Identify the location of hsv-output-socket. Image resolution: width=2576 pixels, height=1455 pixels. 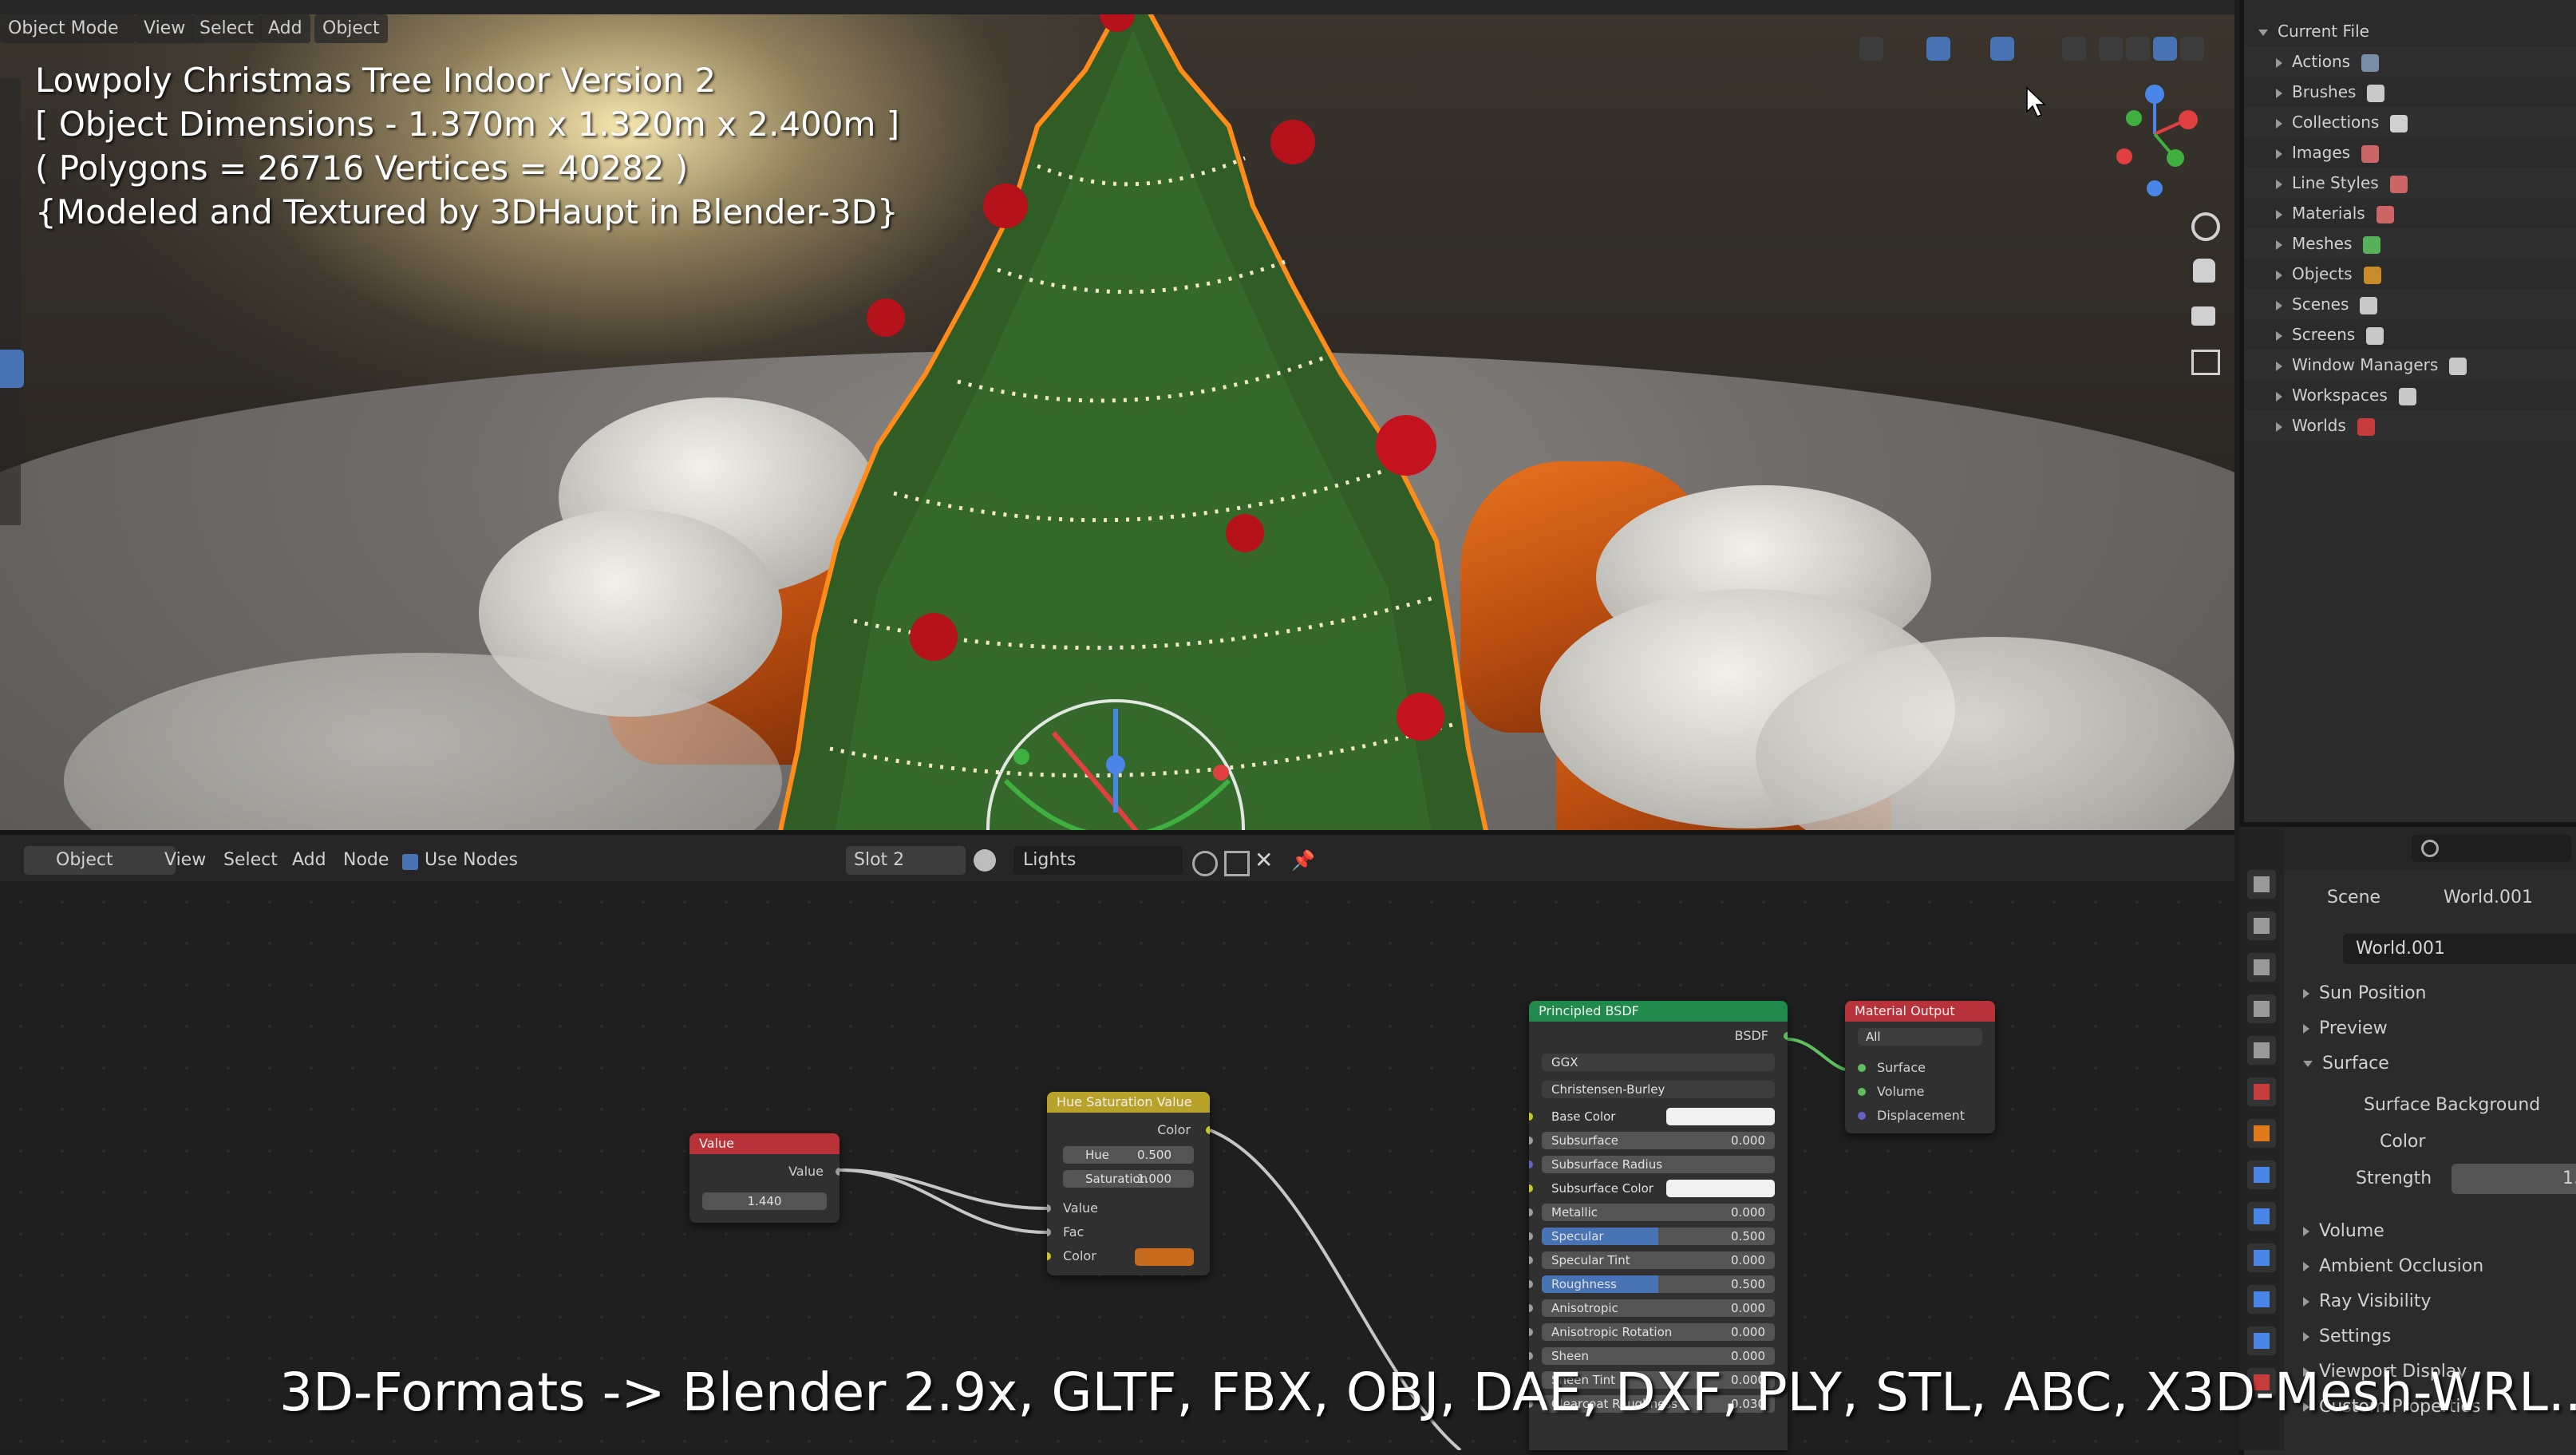
(1208, 1130).